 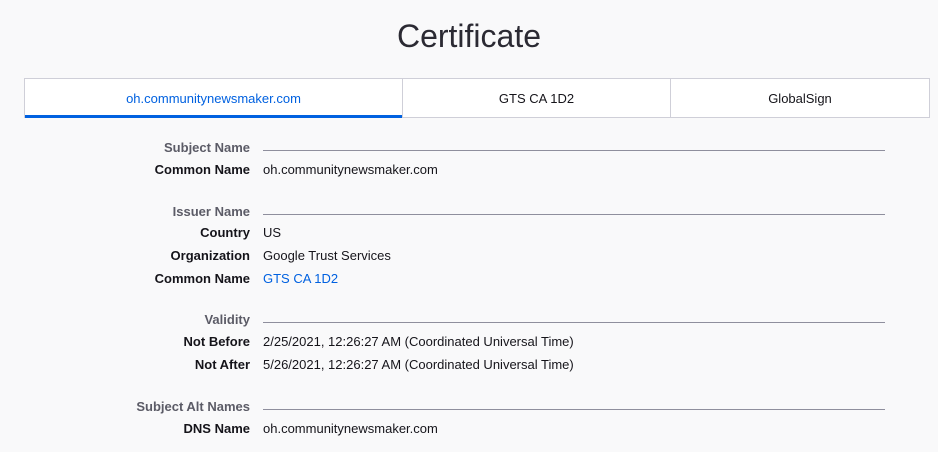 I want to click on field-row: DNS Name oh.communitynewsmaker.com, so click(x=469, y=431).